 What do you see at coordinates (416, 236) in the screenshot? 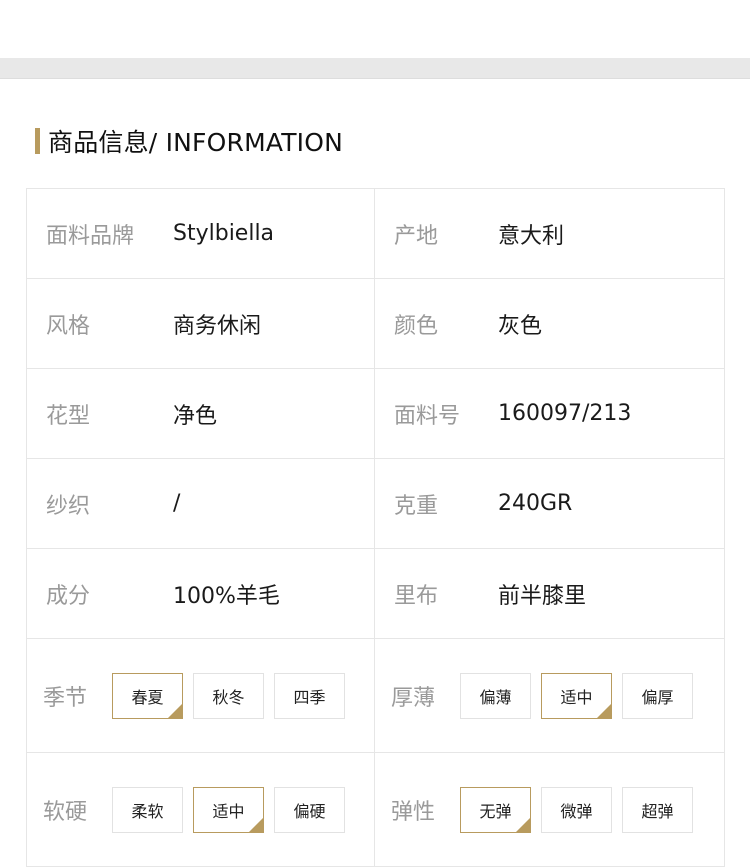
I see `field-label: 产地` at bounding box center [416, 236].